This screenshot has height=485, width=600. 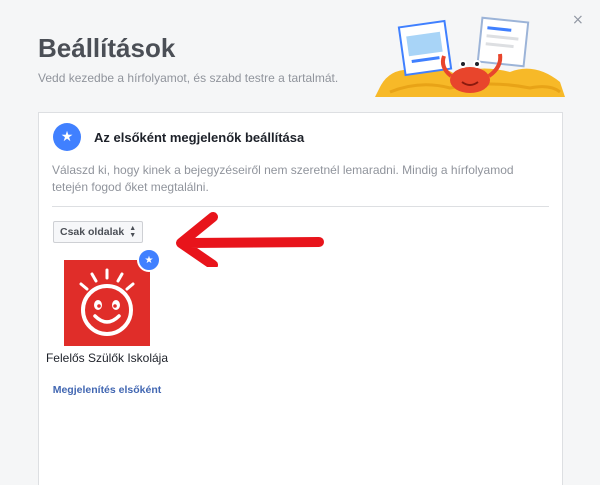 I want to click on card-header: ★ Az elsőként megjelenők beállítása, so click(x=178, y=137).